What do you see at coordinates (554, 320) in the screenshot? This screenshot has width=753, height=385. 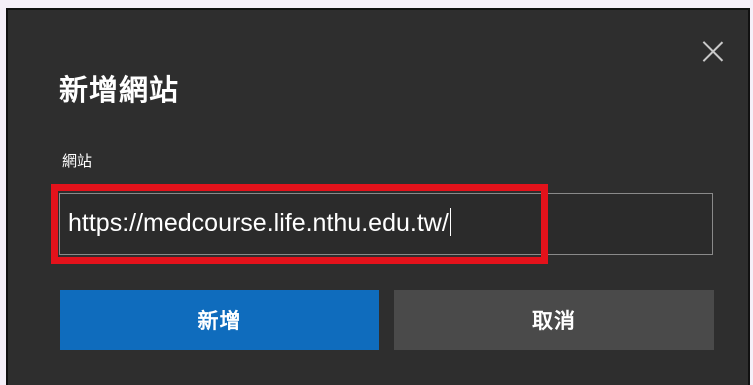 I see `cancel-button: 取消` at bounding box center [554, 320].